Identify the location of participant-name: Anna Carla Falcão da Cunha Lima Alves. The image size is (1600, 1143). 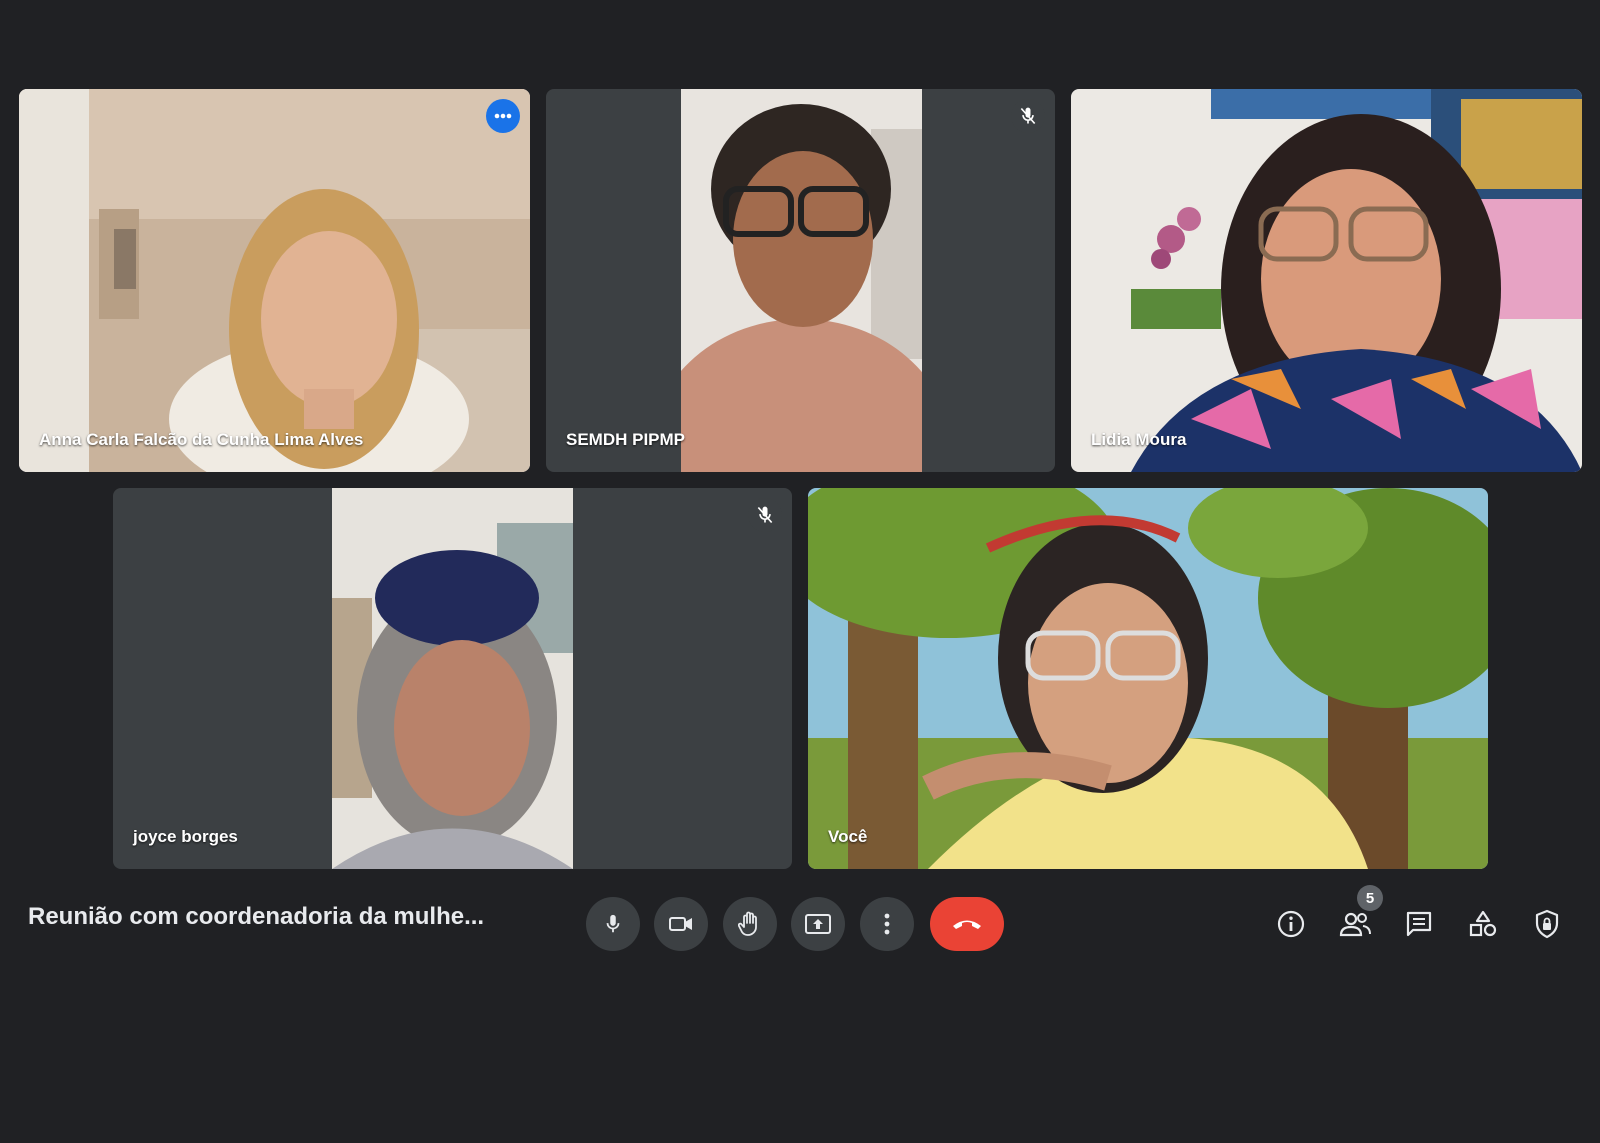
(201, 439).